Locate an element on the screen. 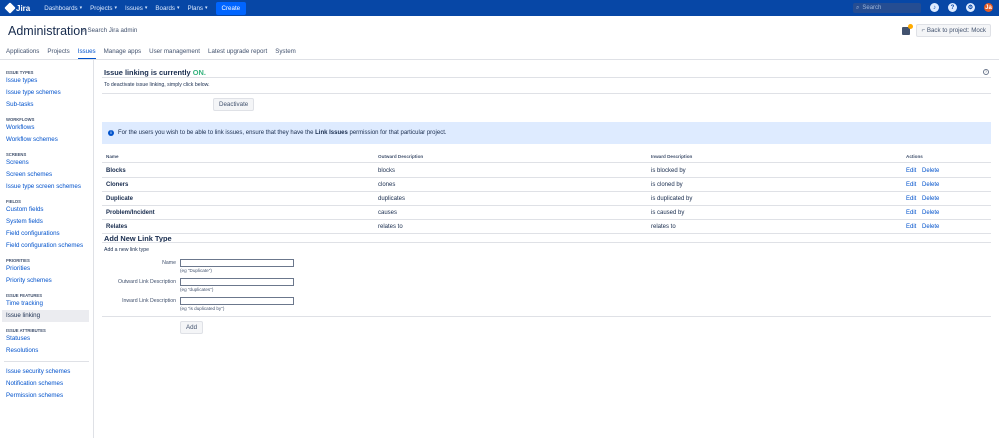 This screenshot has width=999, height=438. sidebar-item-permission-schemes: Permission schemes is located at coordinates (46, 396).